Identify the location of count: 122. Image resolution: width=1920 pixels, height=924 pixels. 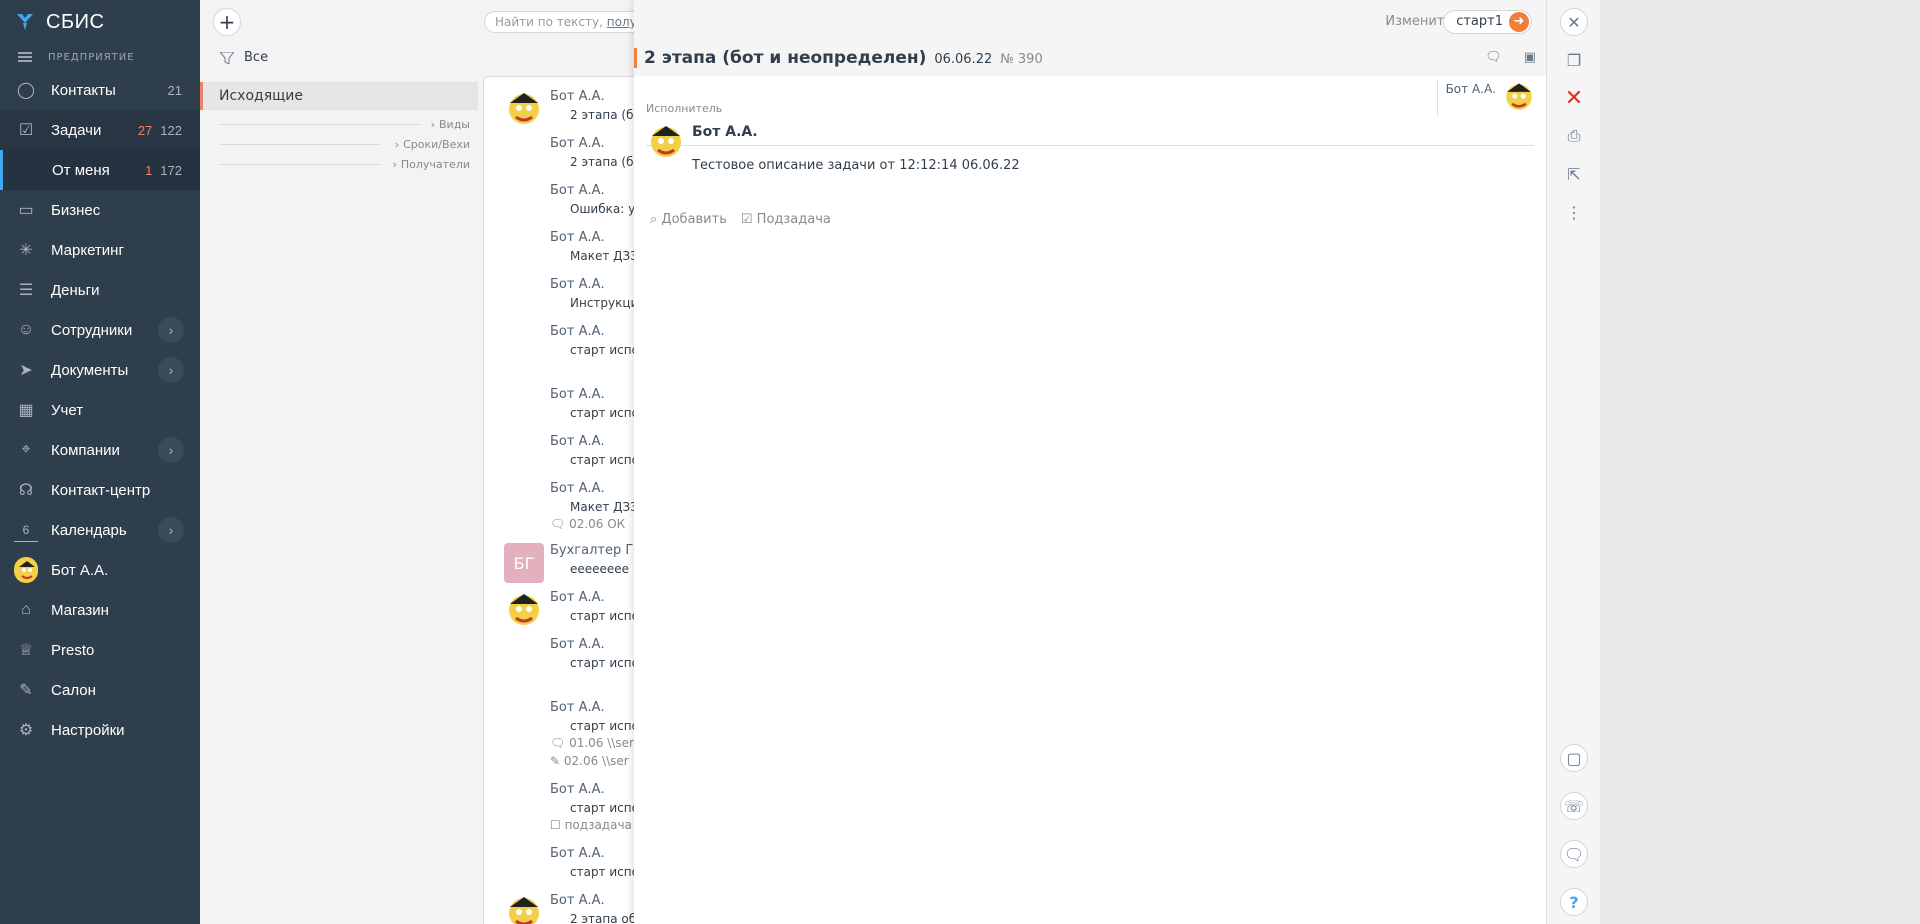
(171, 130).